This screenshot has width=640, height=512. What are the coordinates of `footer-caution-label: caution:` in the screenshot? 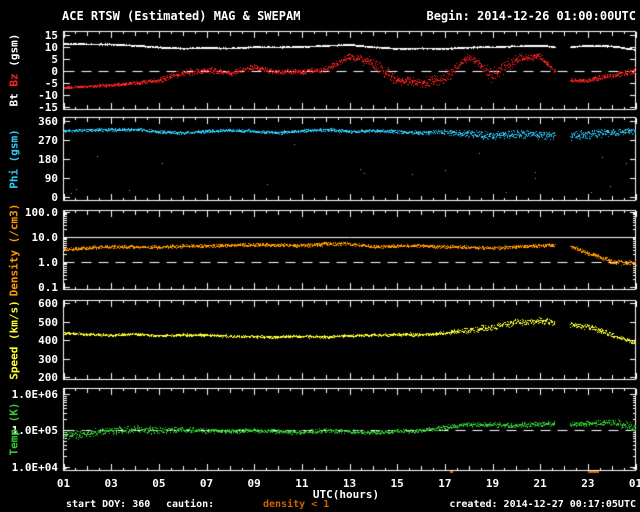 It's located at (190, 504).